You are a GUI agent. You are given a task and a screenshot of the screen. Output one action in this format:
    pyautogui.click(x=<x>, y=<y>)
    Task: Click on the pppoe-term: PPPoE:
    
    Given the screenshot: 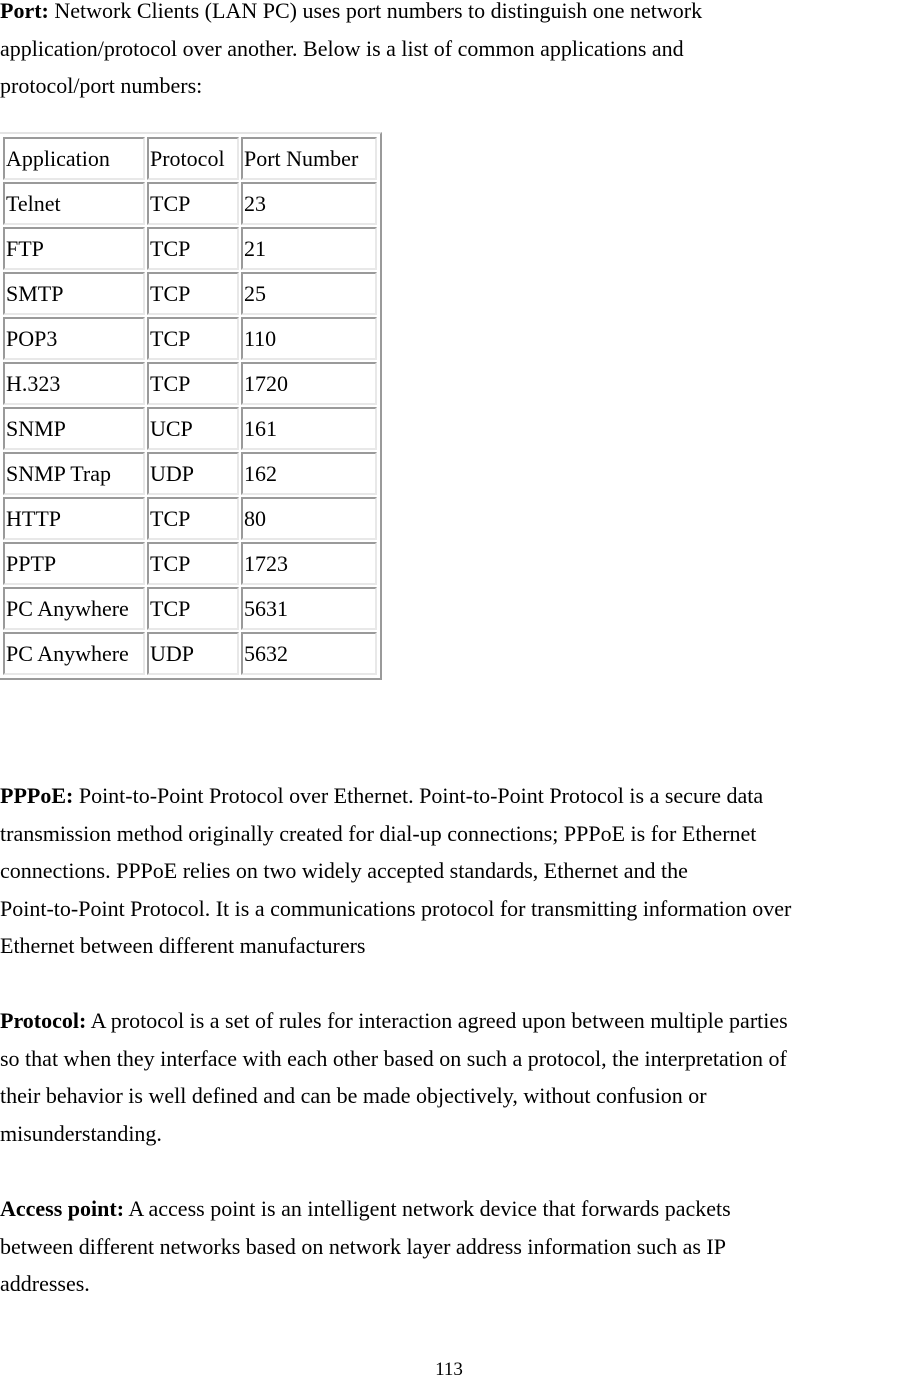 What is the action you would take?
    pyautogui.click(x=37, y=795)
    